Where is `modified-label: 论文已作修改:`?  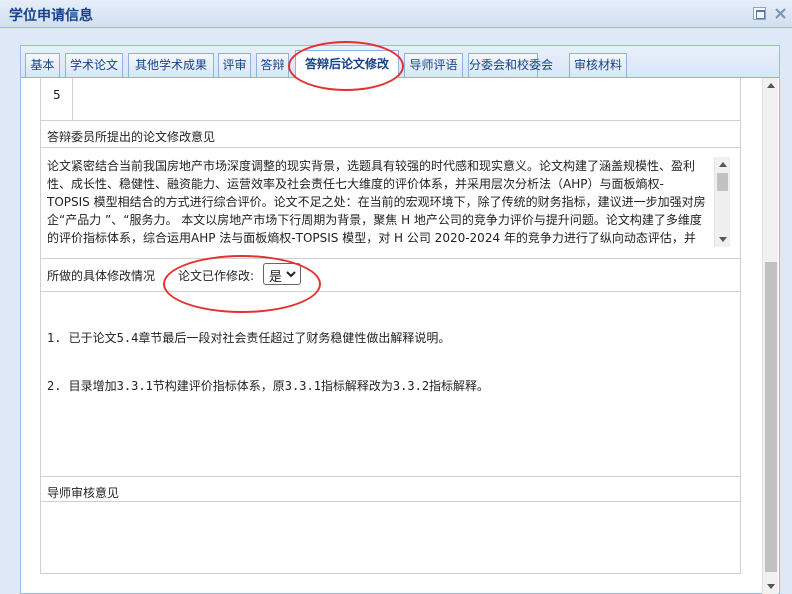
modified-label: 论文已作修改: is located at coordinates (216, 276).